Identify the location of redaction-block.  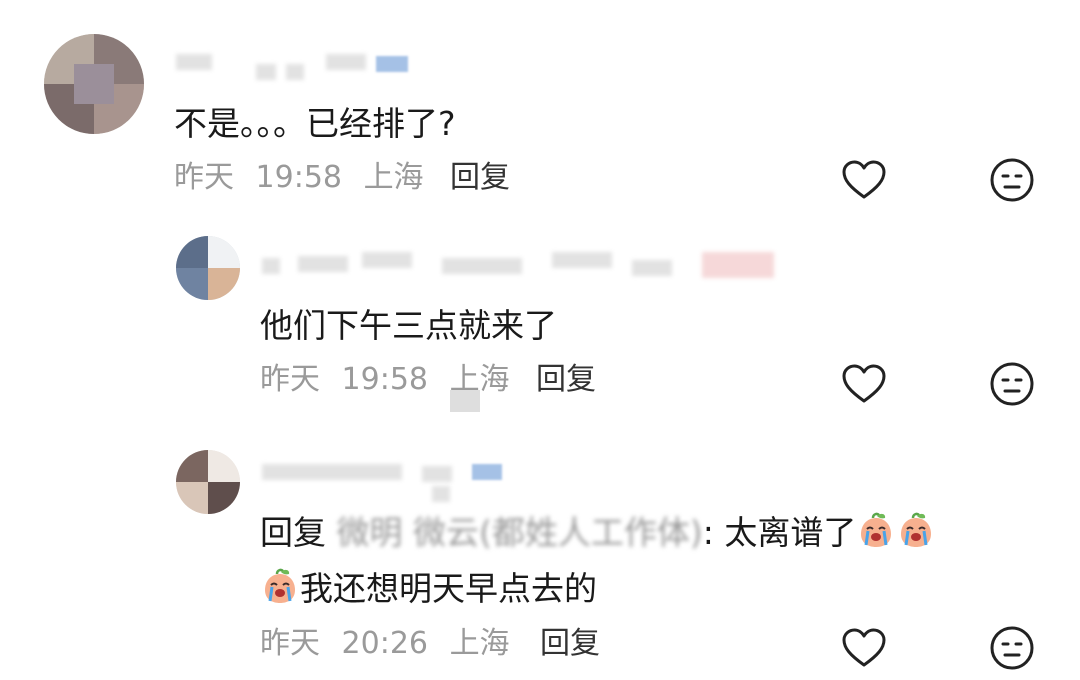
(465, 401).